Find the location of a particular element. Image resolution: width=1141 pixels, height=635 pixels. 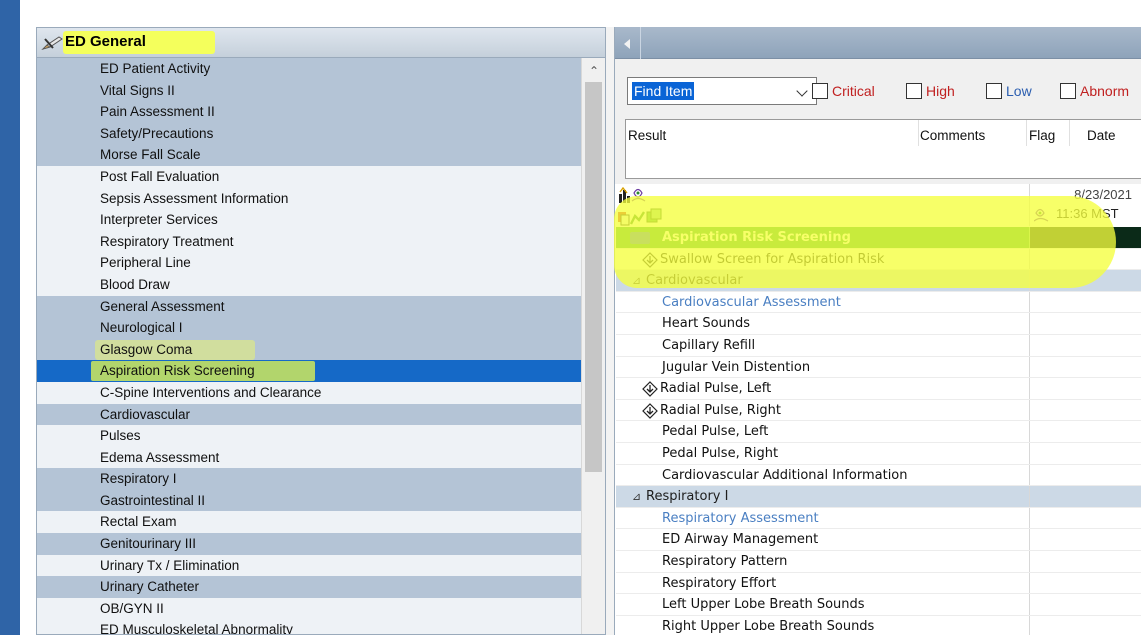

row-label: ED Airway Management is located at coordinates (740, 540).